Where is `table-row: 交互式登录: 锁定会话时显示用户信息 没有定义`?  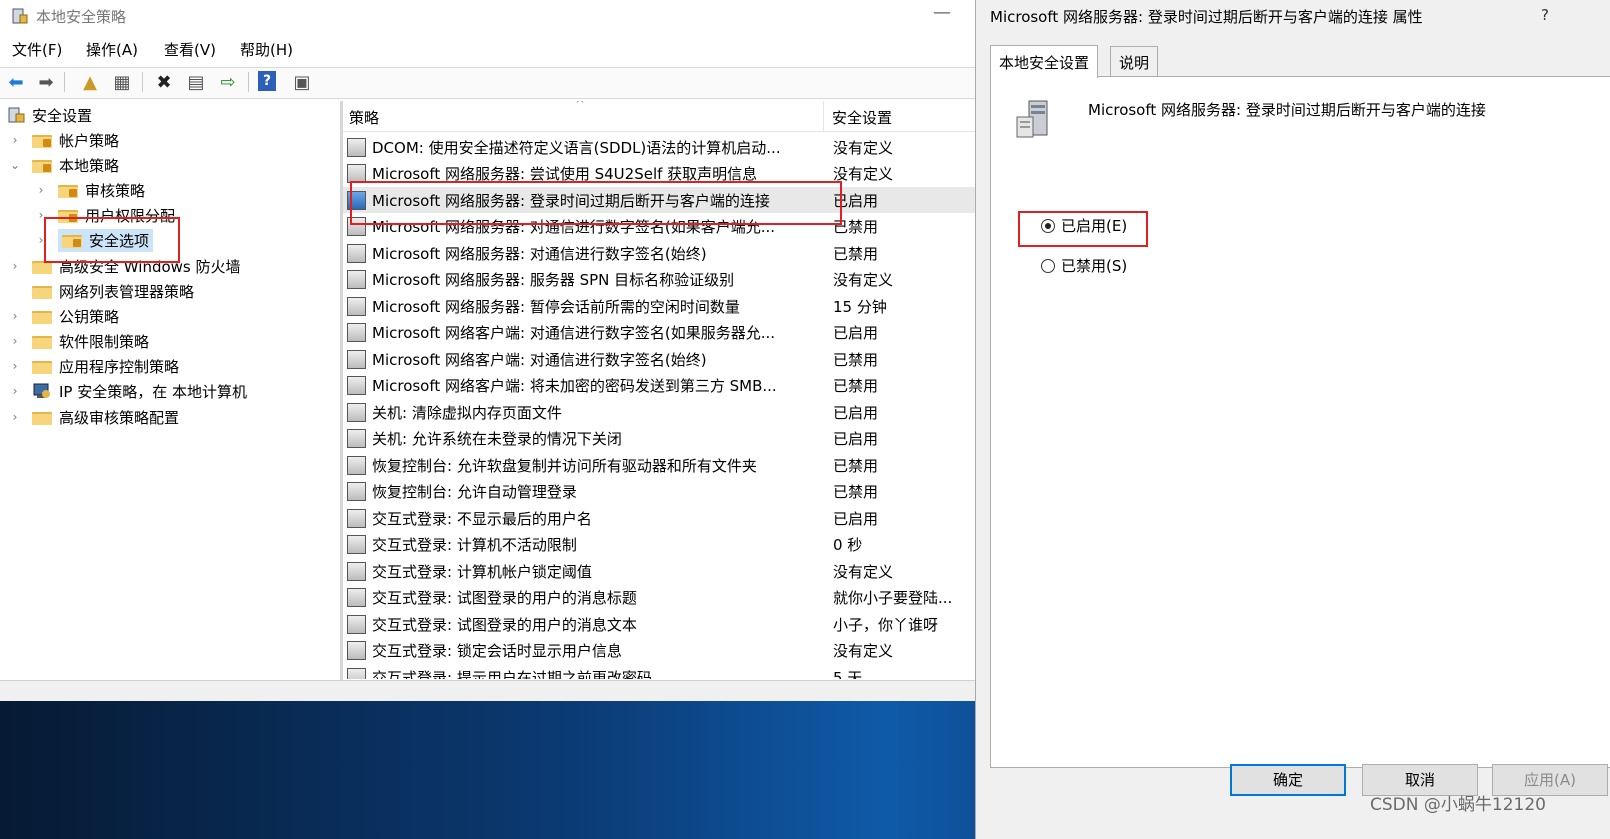 table-row: 交互式登录: 锁定会话时显示用户信息 没有定义 is located at coordinates (659, 651).